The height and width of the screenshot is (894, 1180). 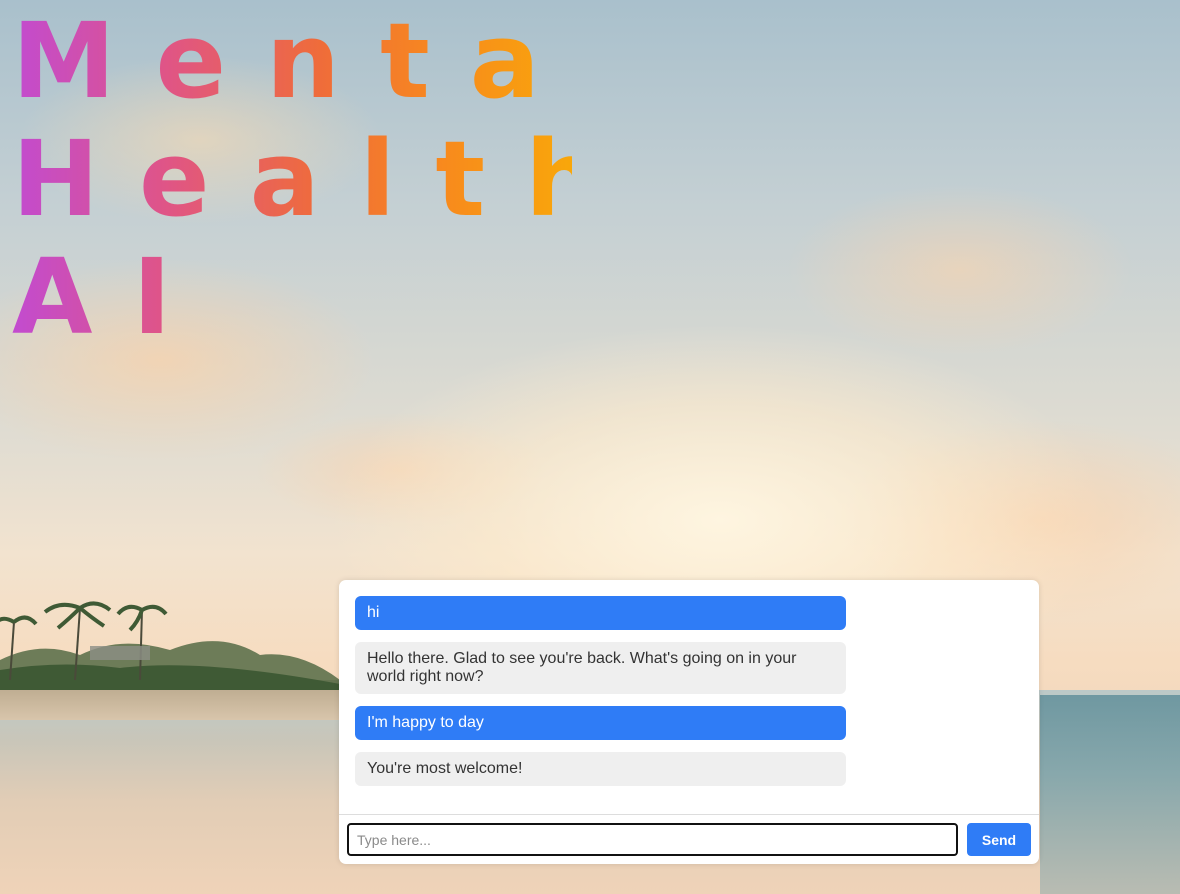 What do you see at coordinates (334, 61) in the screenshot?
I see `title-line-1: Mental` at bounding box center [334, 61].